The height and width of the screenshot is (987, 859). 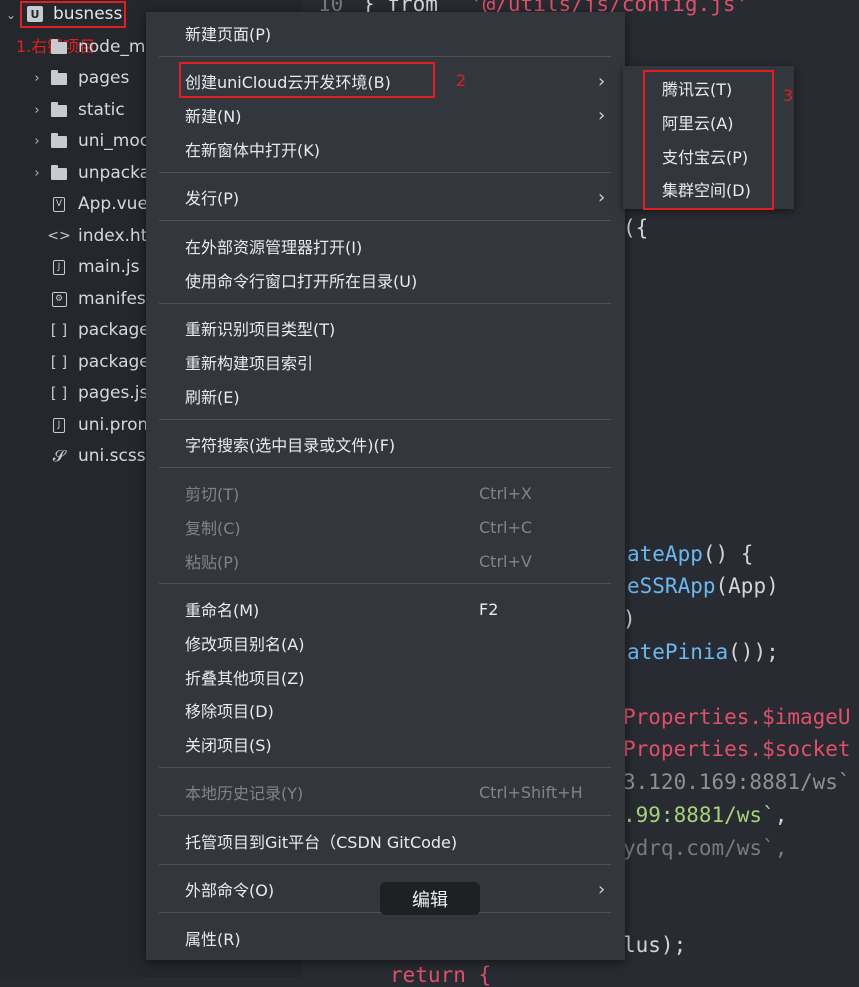 What do you see at coordinates (737, 749) in the screenshot?
I see `code-line: Properties.$socket` at bounding box center [737, 749].